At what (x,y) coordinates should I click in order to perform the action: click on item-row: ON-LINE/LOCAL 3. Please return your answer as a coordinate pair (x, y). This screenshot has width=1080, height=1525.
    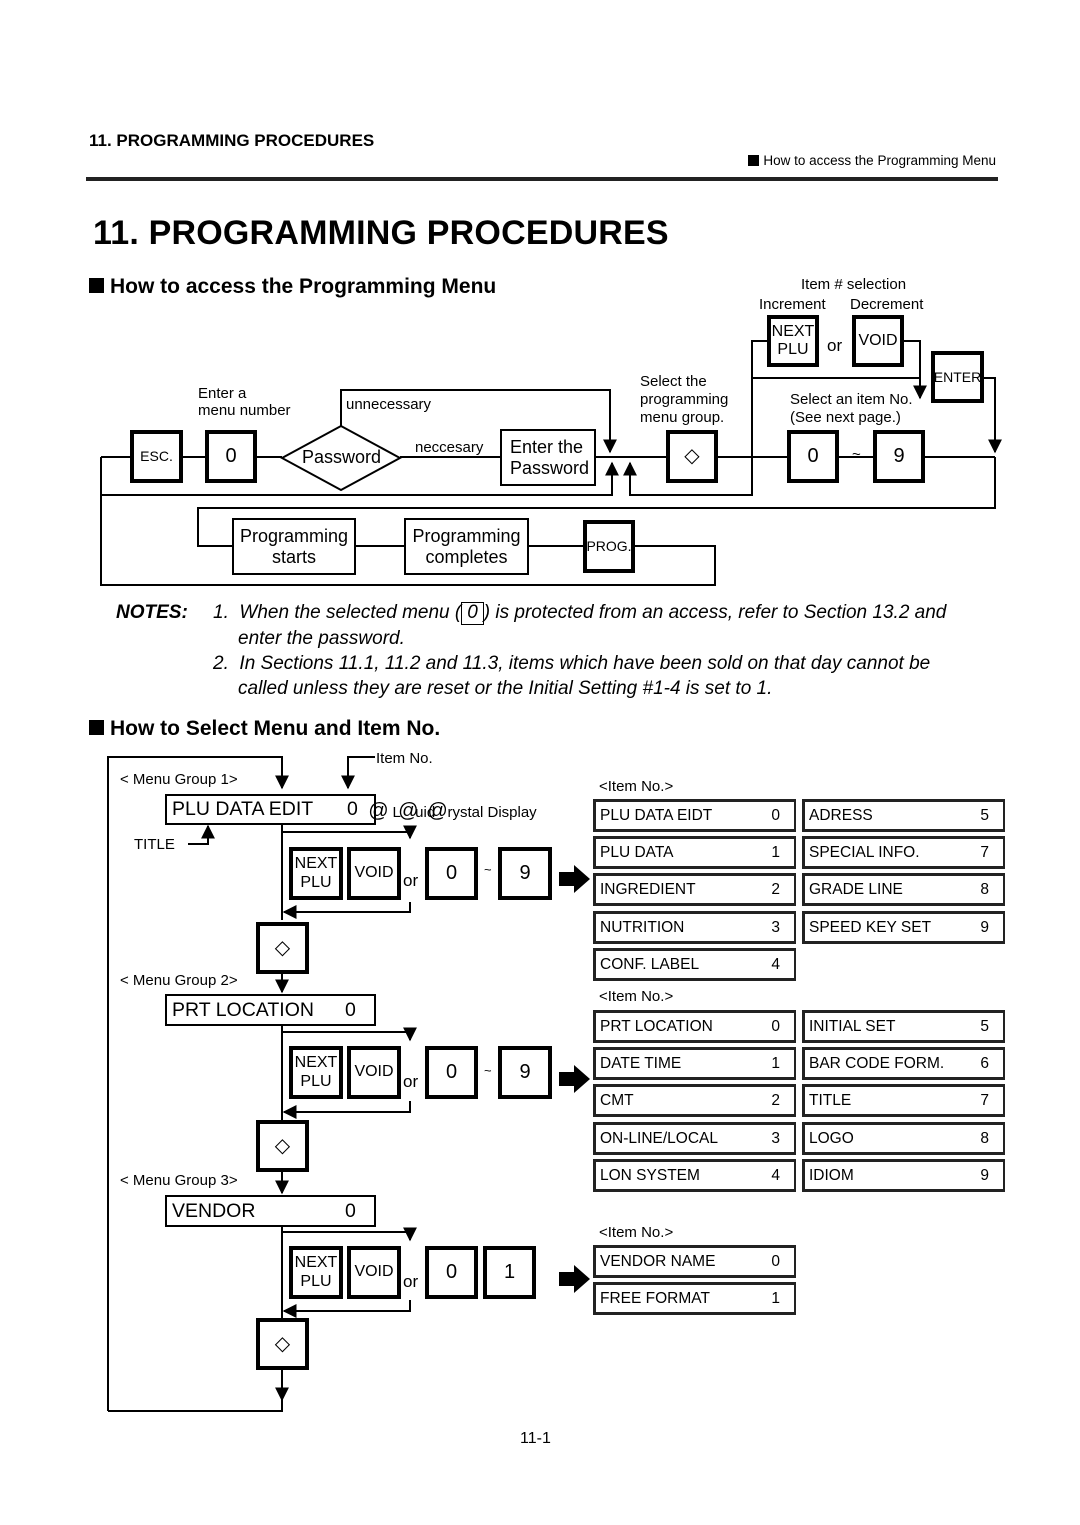
    Looking at the image, I should click on (694, 1138).